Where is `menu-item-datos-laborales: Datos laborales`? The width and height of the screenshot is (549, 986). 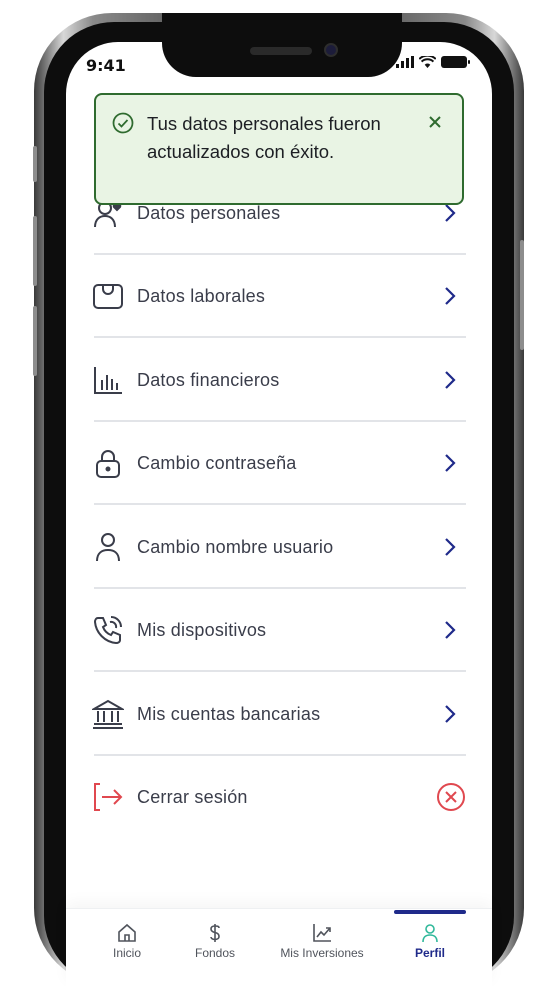 menu-item-datos-laborales: Datos laborales is located at coordinates (279, 296).